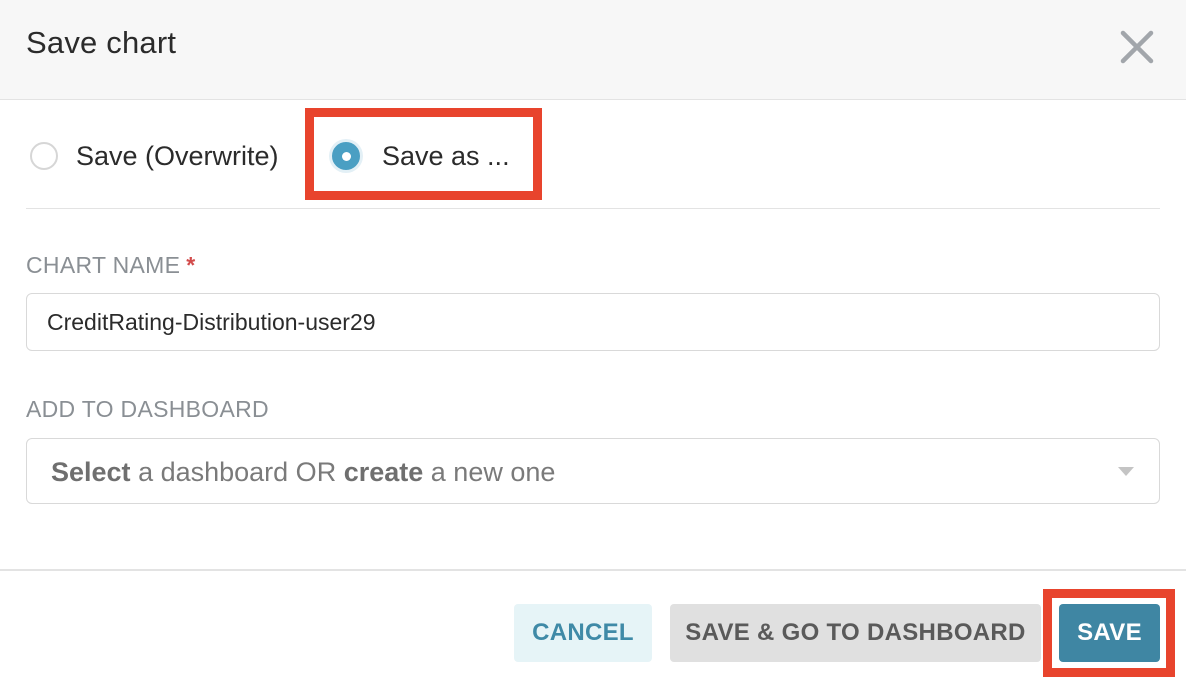  I want to click on save-and-go-to-dashboard-button: SAVE & GO TO DASHBOARD, so click(855, 633).